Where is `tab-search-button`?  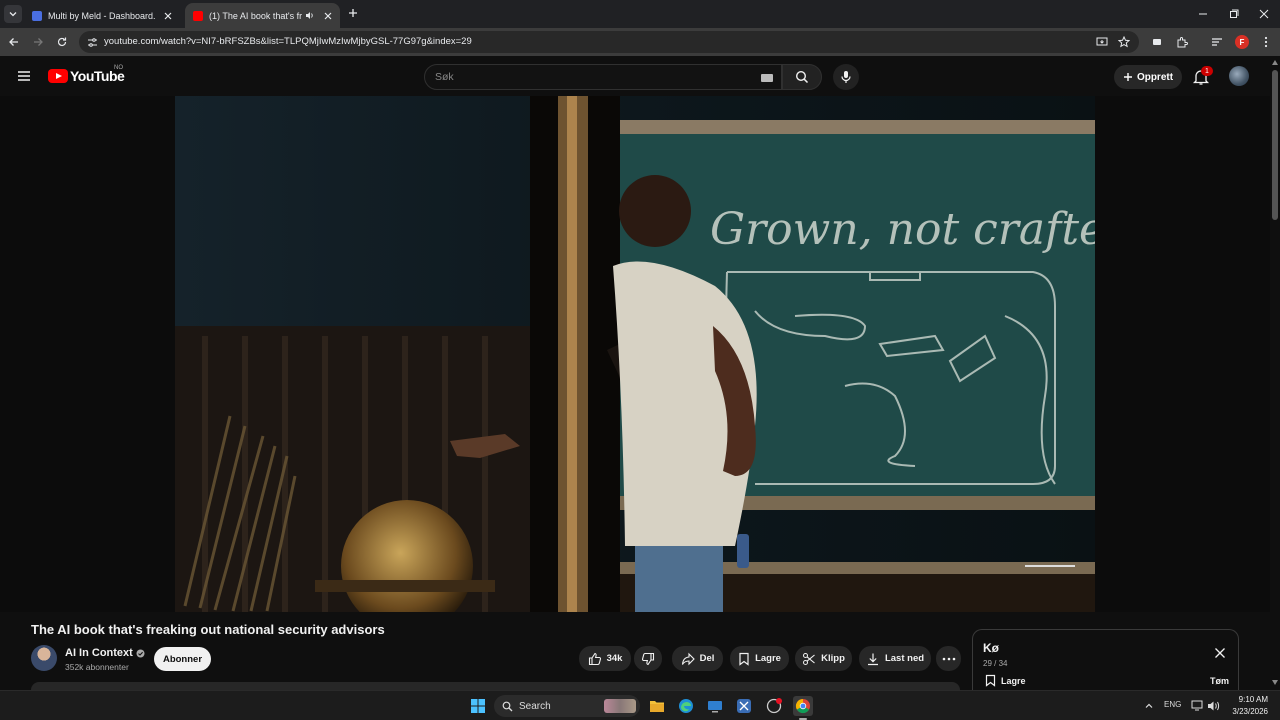 tab-search-button is located at coordinates (13, 14).